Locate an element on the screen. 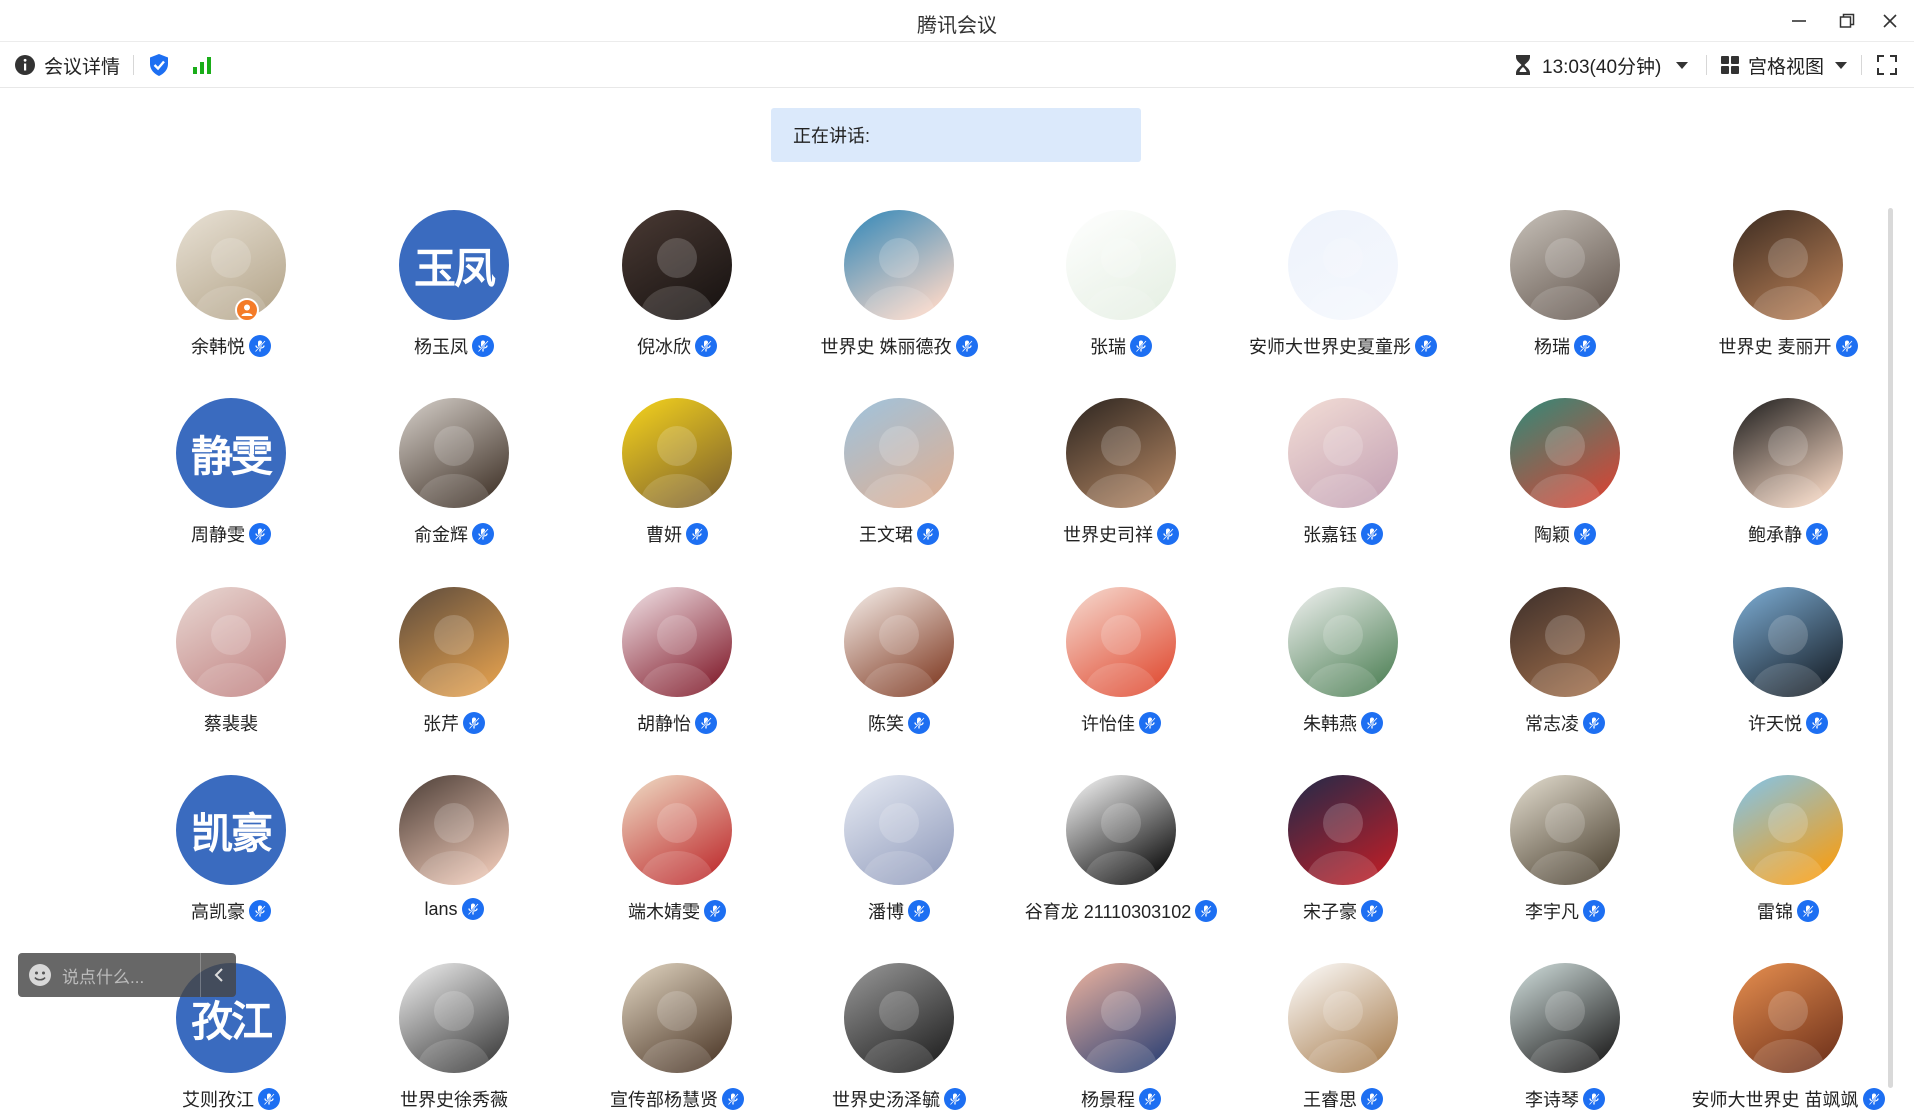 The width and height of the screenshot is (1914, 1113). participant-tile: 杨瑞 is located at coordinates (1565, 300).